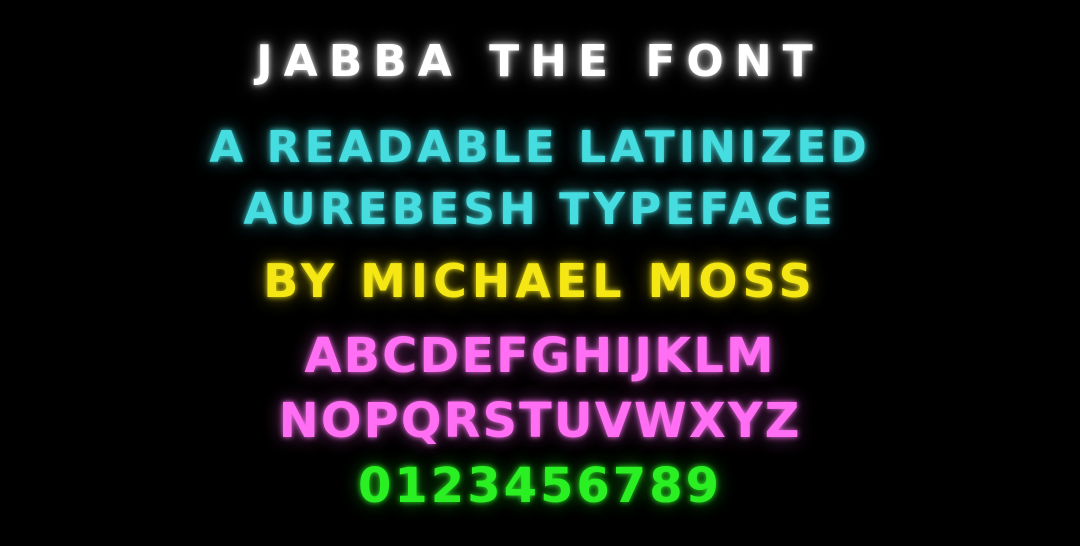 The width and height of the screenshot is (1080, 546). What do you see at coordinates (540, 486) in the screenshot?
I see `digits-line: 0123456789` at bounding box center [540, 486].